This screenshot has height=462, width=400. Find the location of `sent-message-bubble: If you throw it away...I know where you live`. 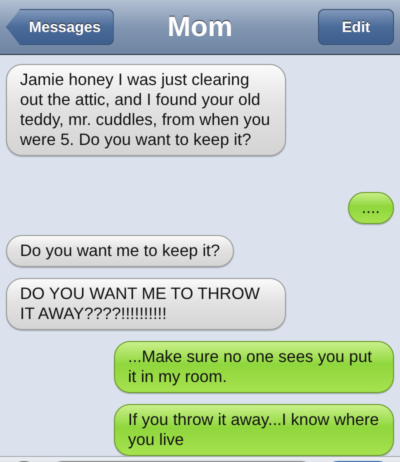

sent-message-bubble: If you throw it away...I know where you live is located at coordinates (254, 430).